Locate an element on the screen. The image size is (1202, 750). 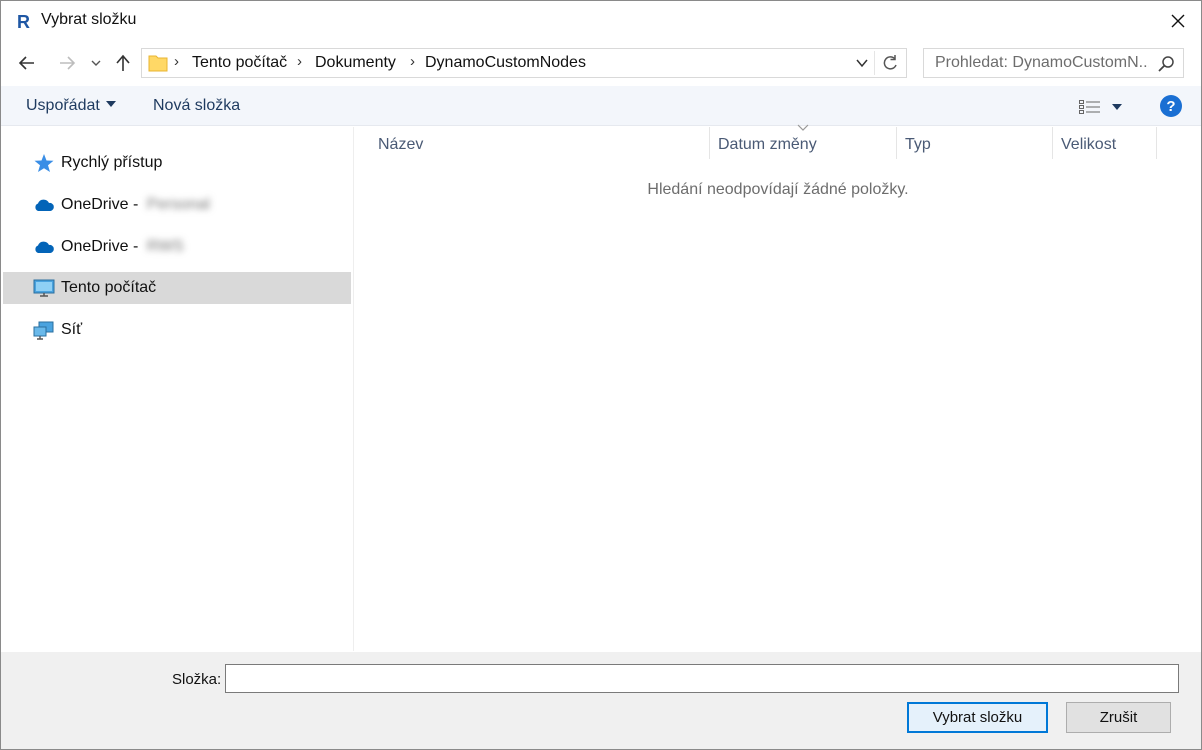
sort-indicator-icon is located at coordinates (803, 127).